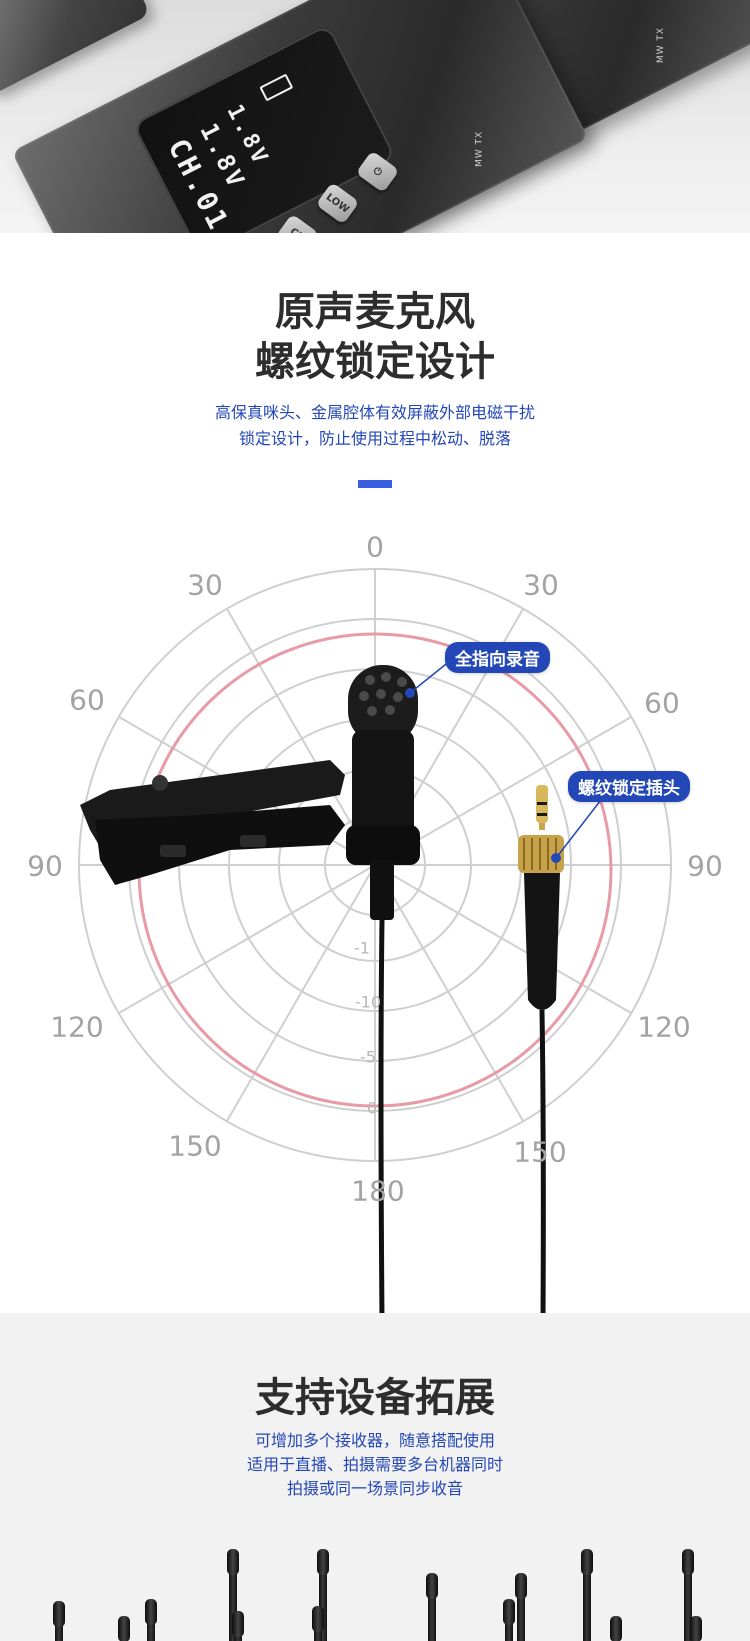 The width and height of the screenshot is (750, 1641). What do you see at coordinates (374, 1464) in the screenshot?
I see `expand-subtitle-line2: 适用于直播、拍摄需要多台机器同时` at bounding box center [374, 1464].